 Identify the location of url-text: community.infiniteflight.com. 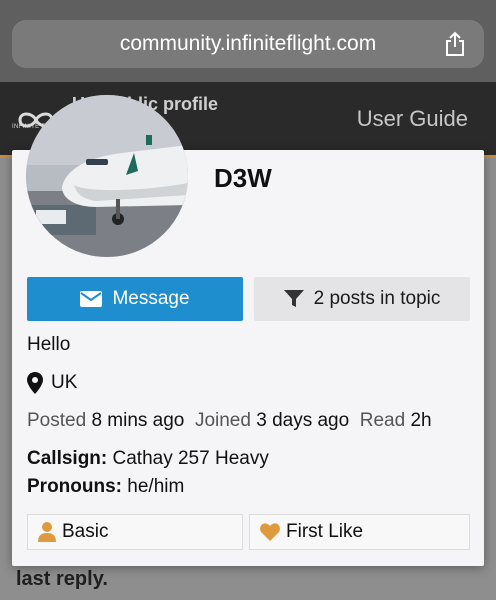
(248, 44).